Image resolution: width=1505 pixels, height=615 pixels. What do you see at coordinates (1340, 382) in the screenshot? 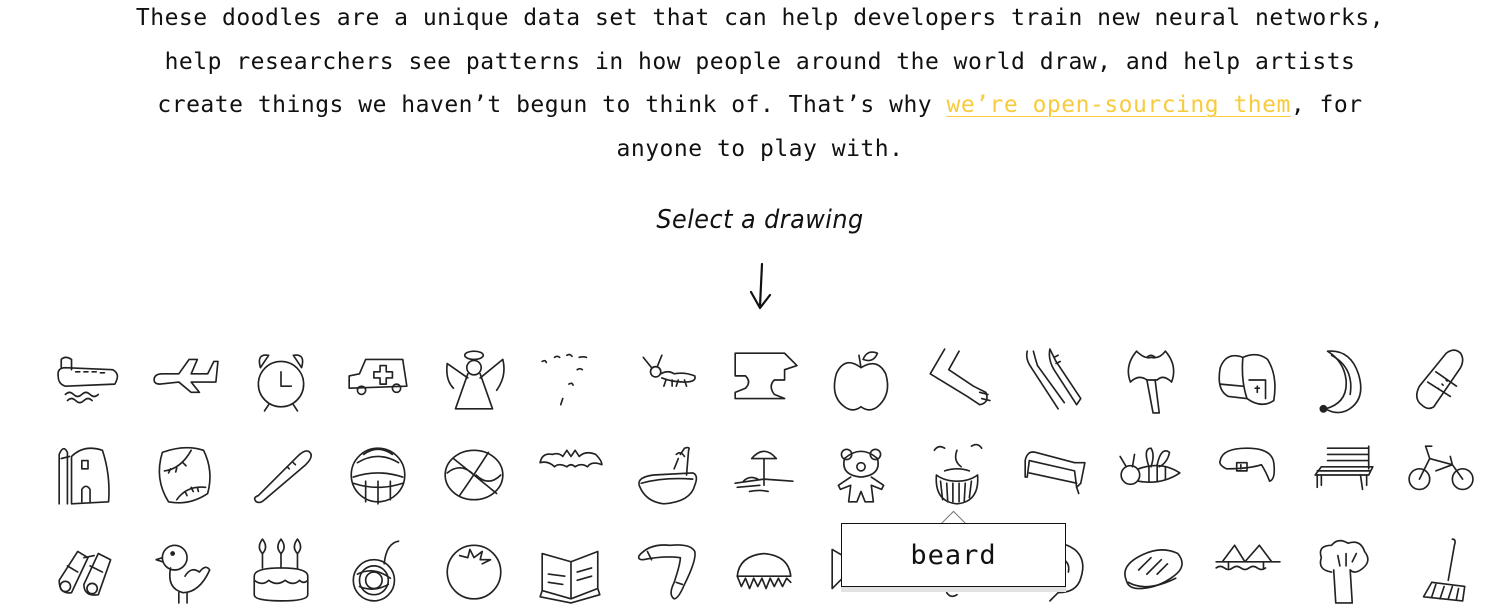
I see `banana-doodle-icon` at bounding box center [1340, 382].